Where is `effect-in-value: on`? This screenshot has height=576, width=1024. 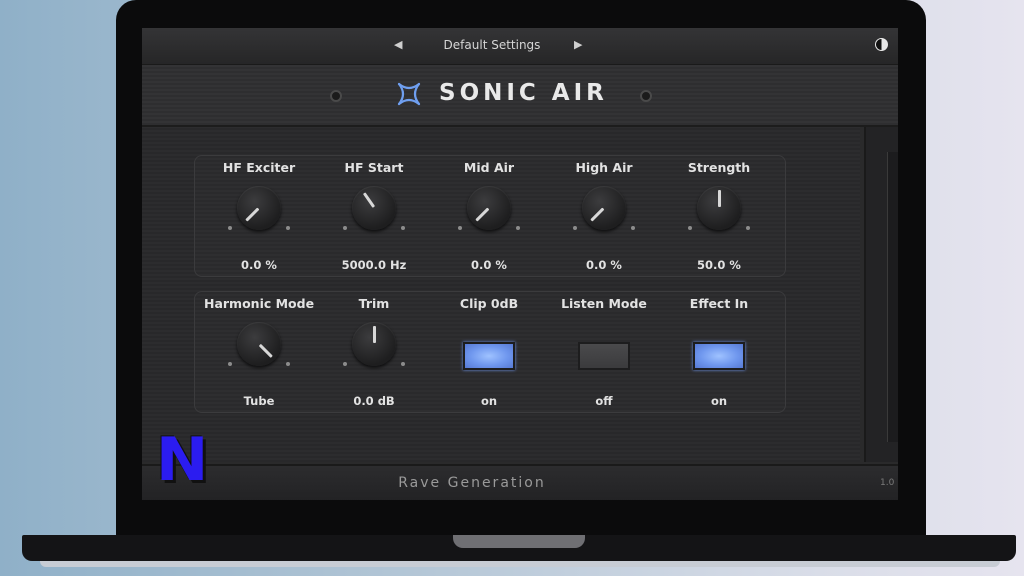
effect-in-value: on is located at coordinates (719, 401).